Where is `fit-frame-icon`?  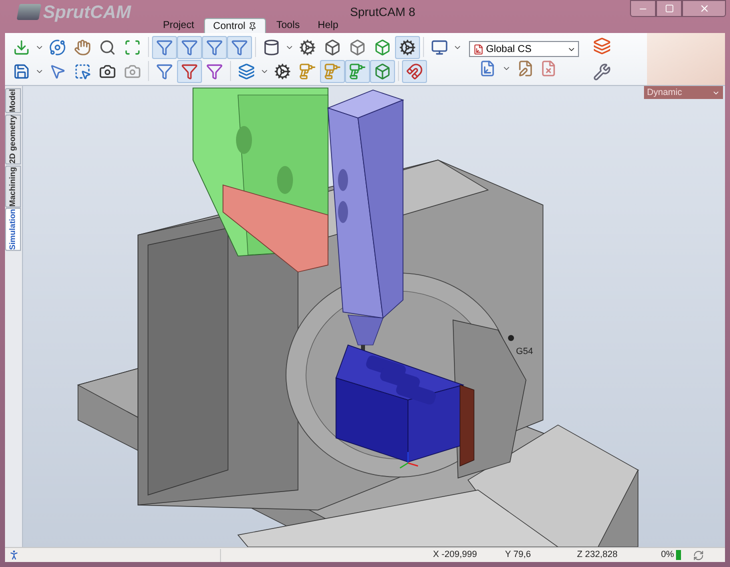 fit-frame-icon is located at coordinates (132, 47).